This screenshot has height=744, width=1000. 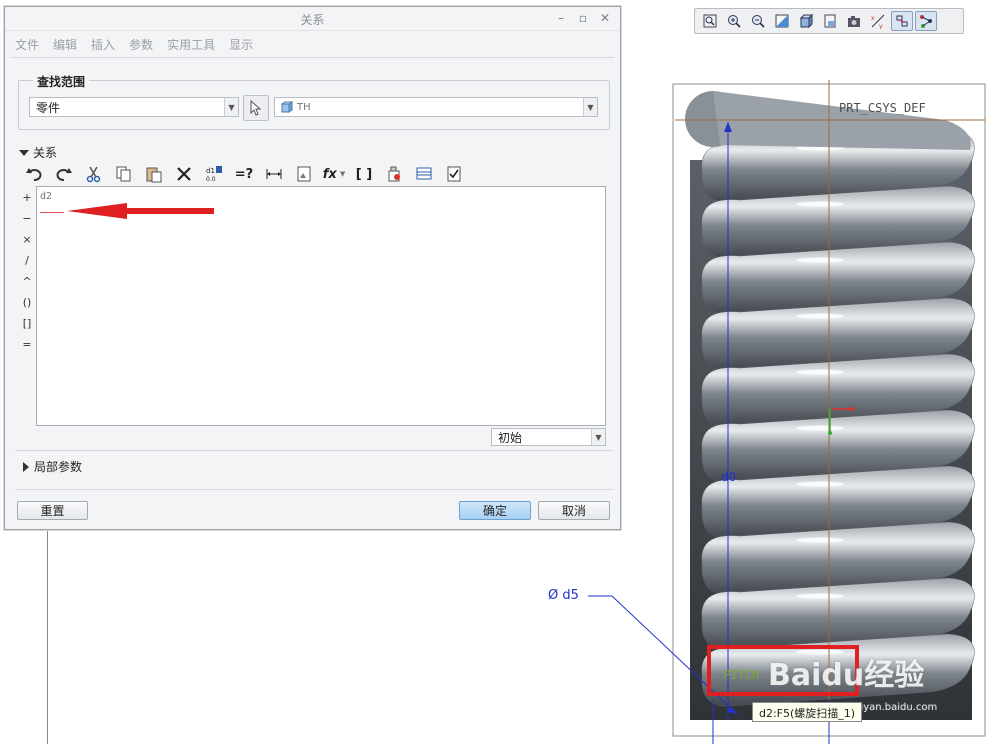 I want to click on relation-status-select: 初始 ▼, so click(x=548, y=437).